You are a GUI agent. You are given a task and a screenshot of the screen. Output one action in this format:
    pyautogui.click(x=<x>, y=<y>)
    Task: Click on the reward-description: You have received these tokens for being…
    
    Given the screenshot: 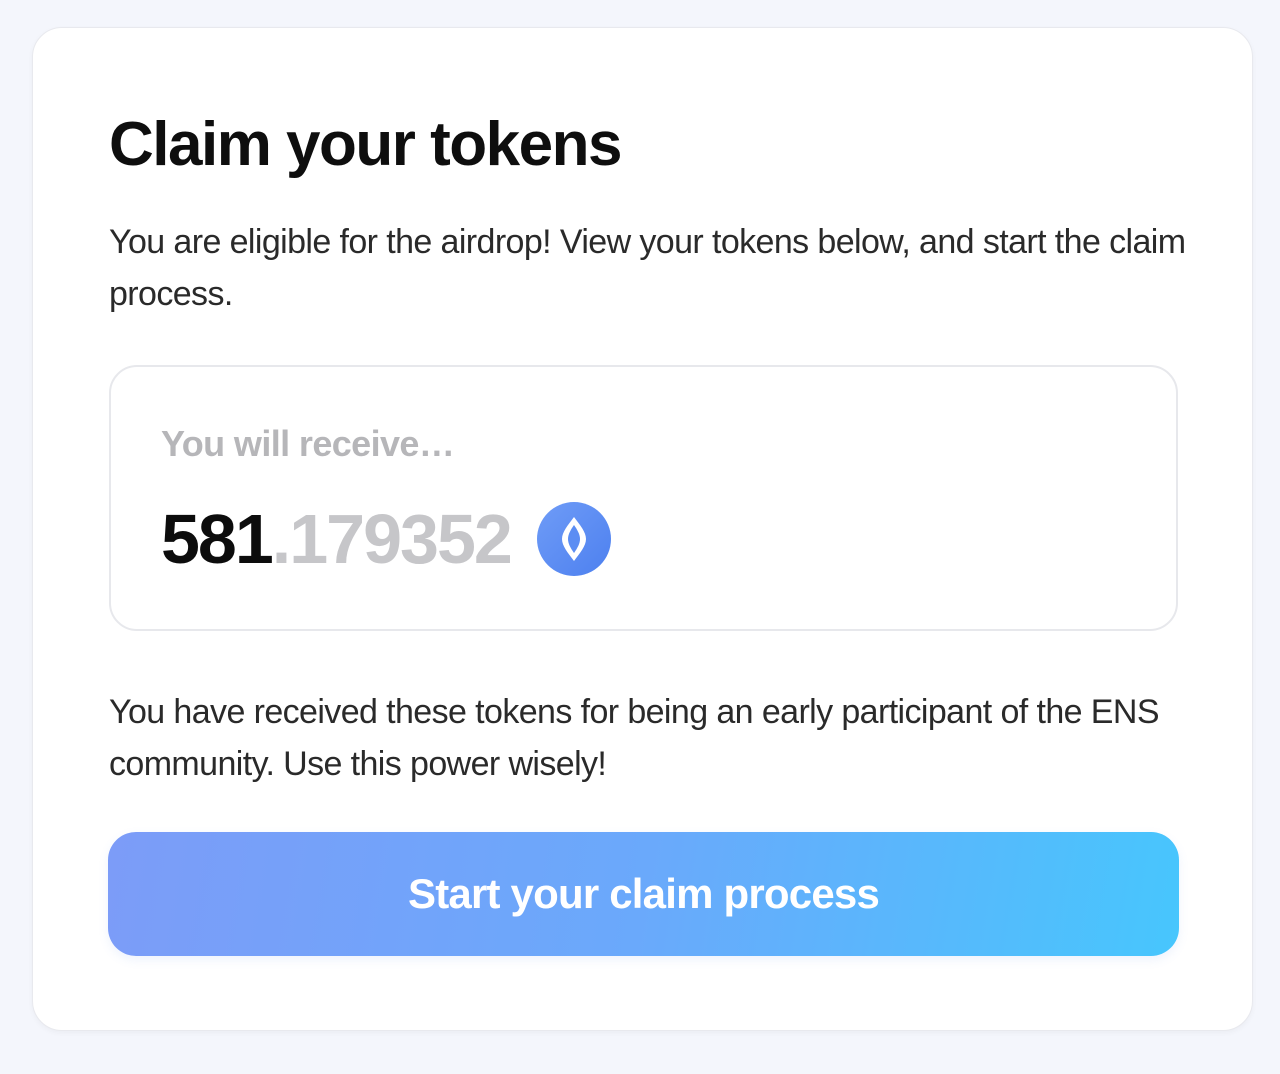 What is the action you would take?
    pyautogui.click(x=634, y=738)
    